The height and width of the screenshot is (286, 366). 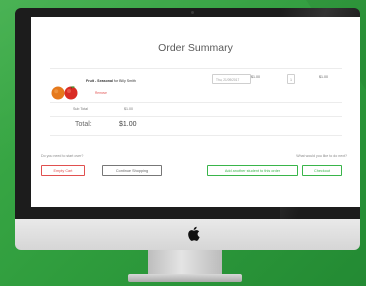 What do you see at coordinates (99, 81) in the screenshot?
I see `item-name-bold: Fruit - Seasonal` at bounding box center [99, 81].